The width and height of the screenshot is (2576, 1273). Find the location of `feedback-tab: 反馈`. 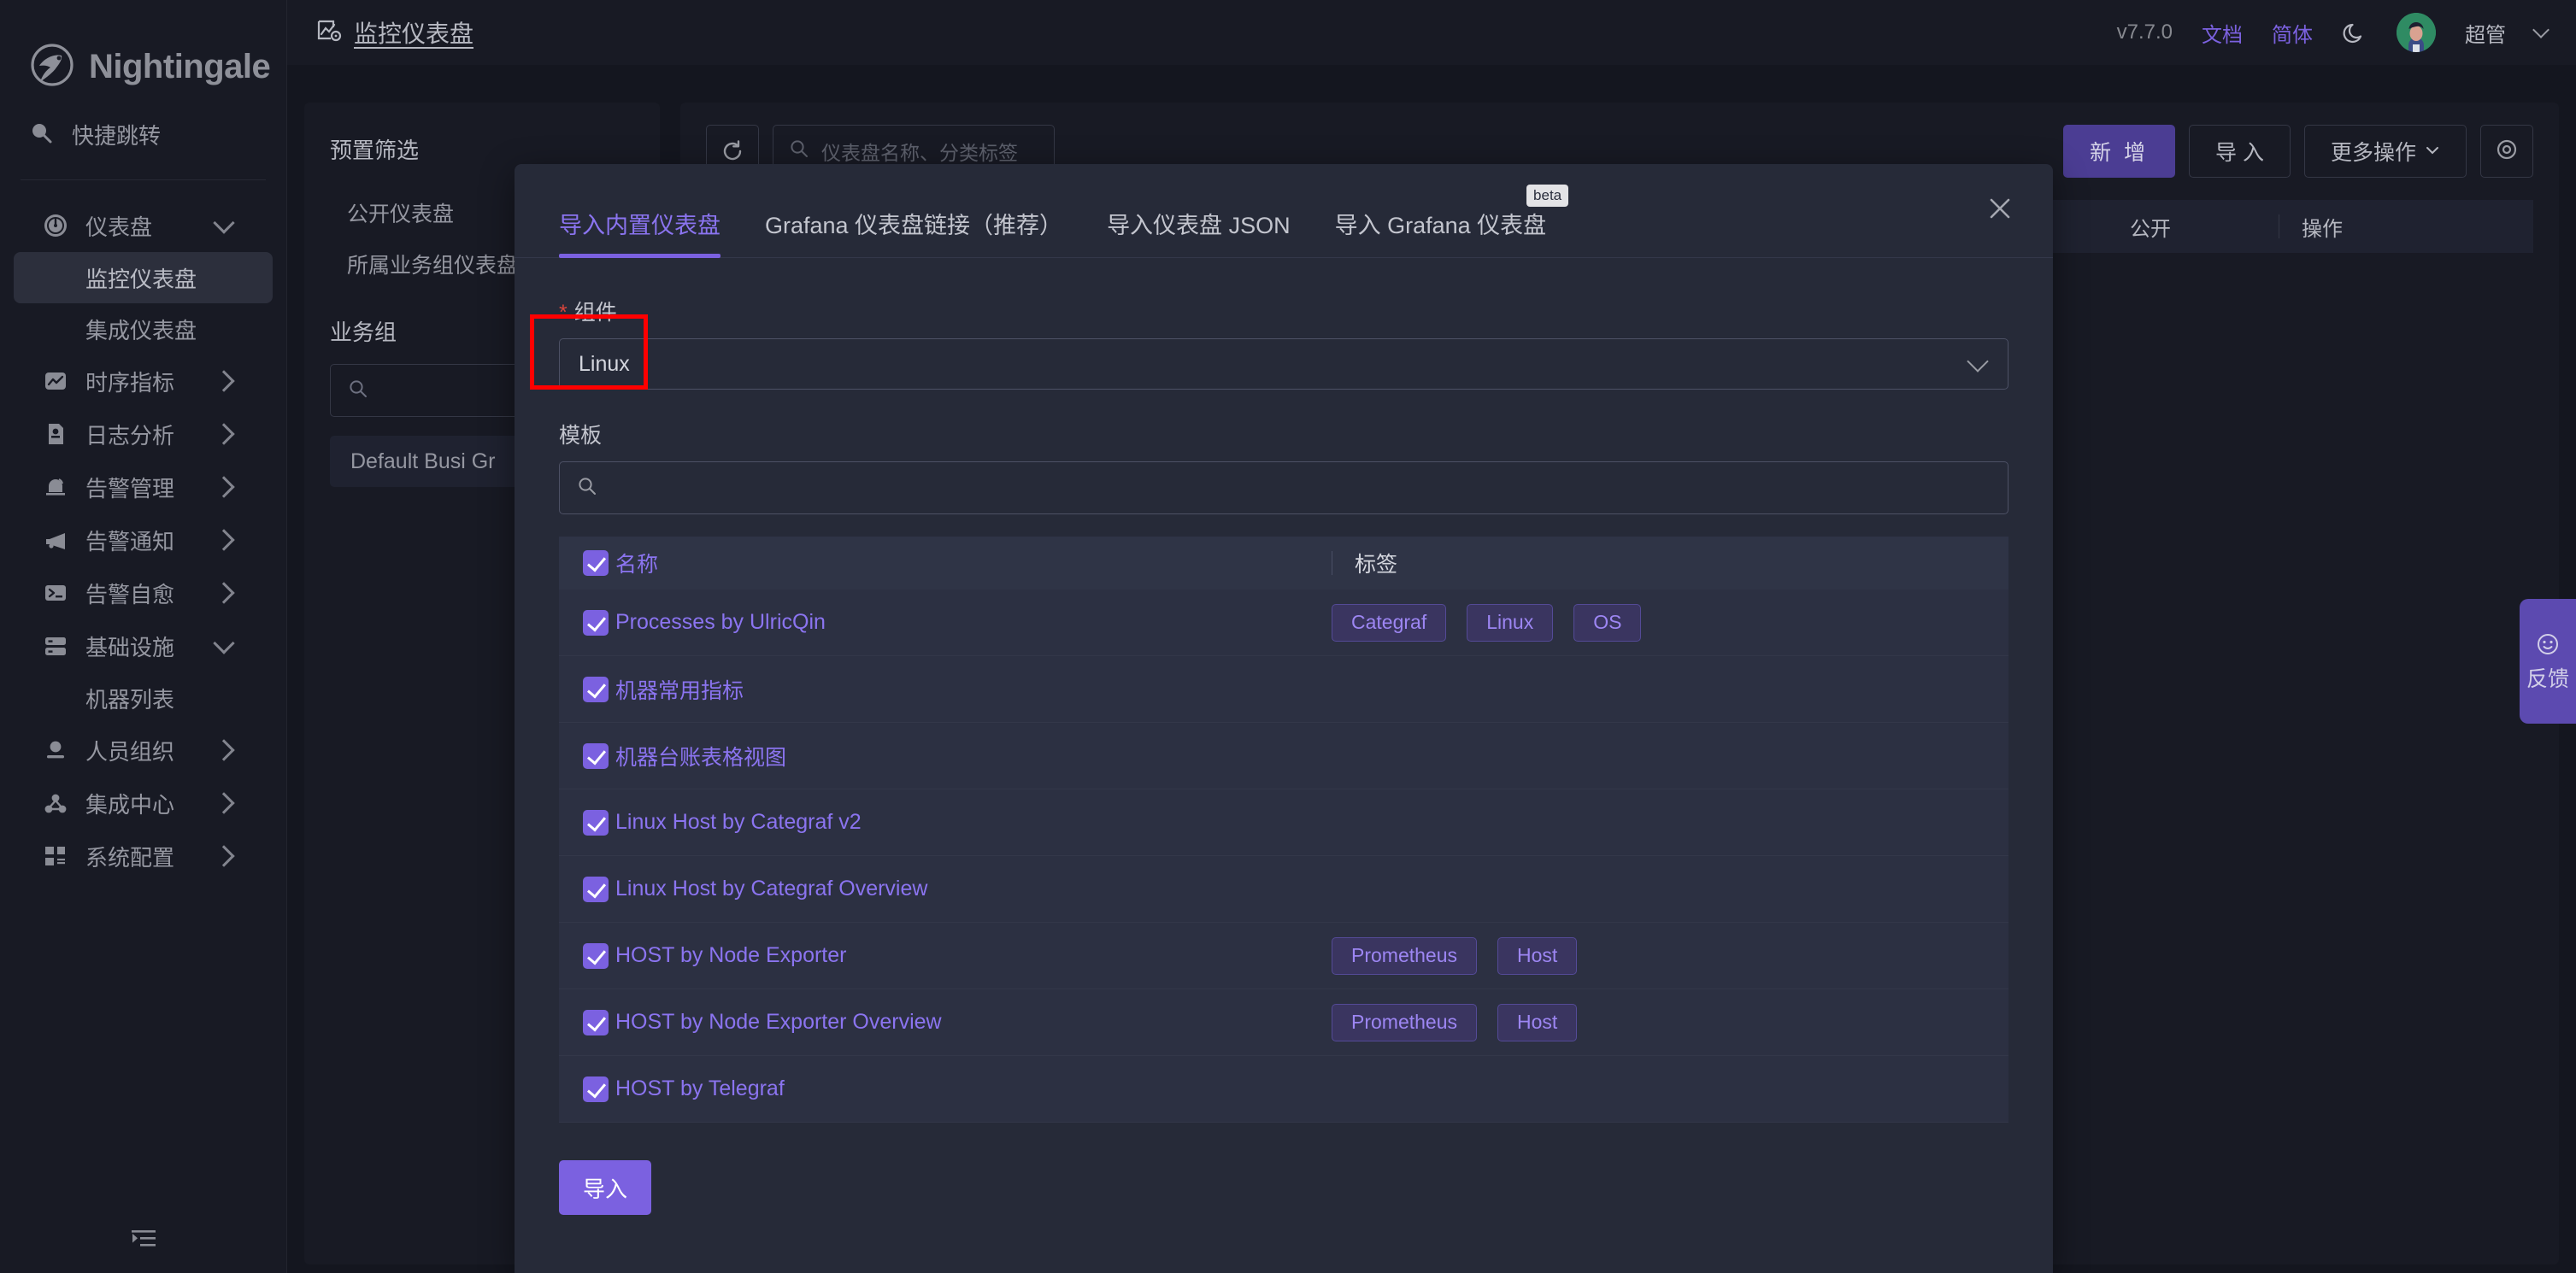

feedback-tab: 反馈 is located at coordinates (2548, 661).